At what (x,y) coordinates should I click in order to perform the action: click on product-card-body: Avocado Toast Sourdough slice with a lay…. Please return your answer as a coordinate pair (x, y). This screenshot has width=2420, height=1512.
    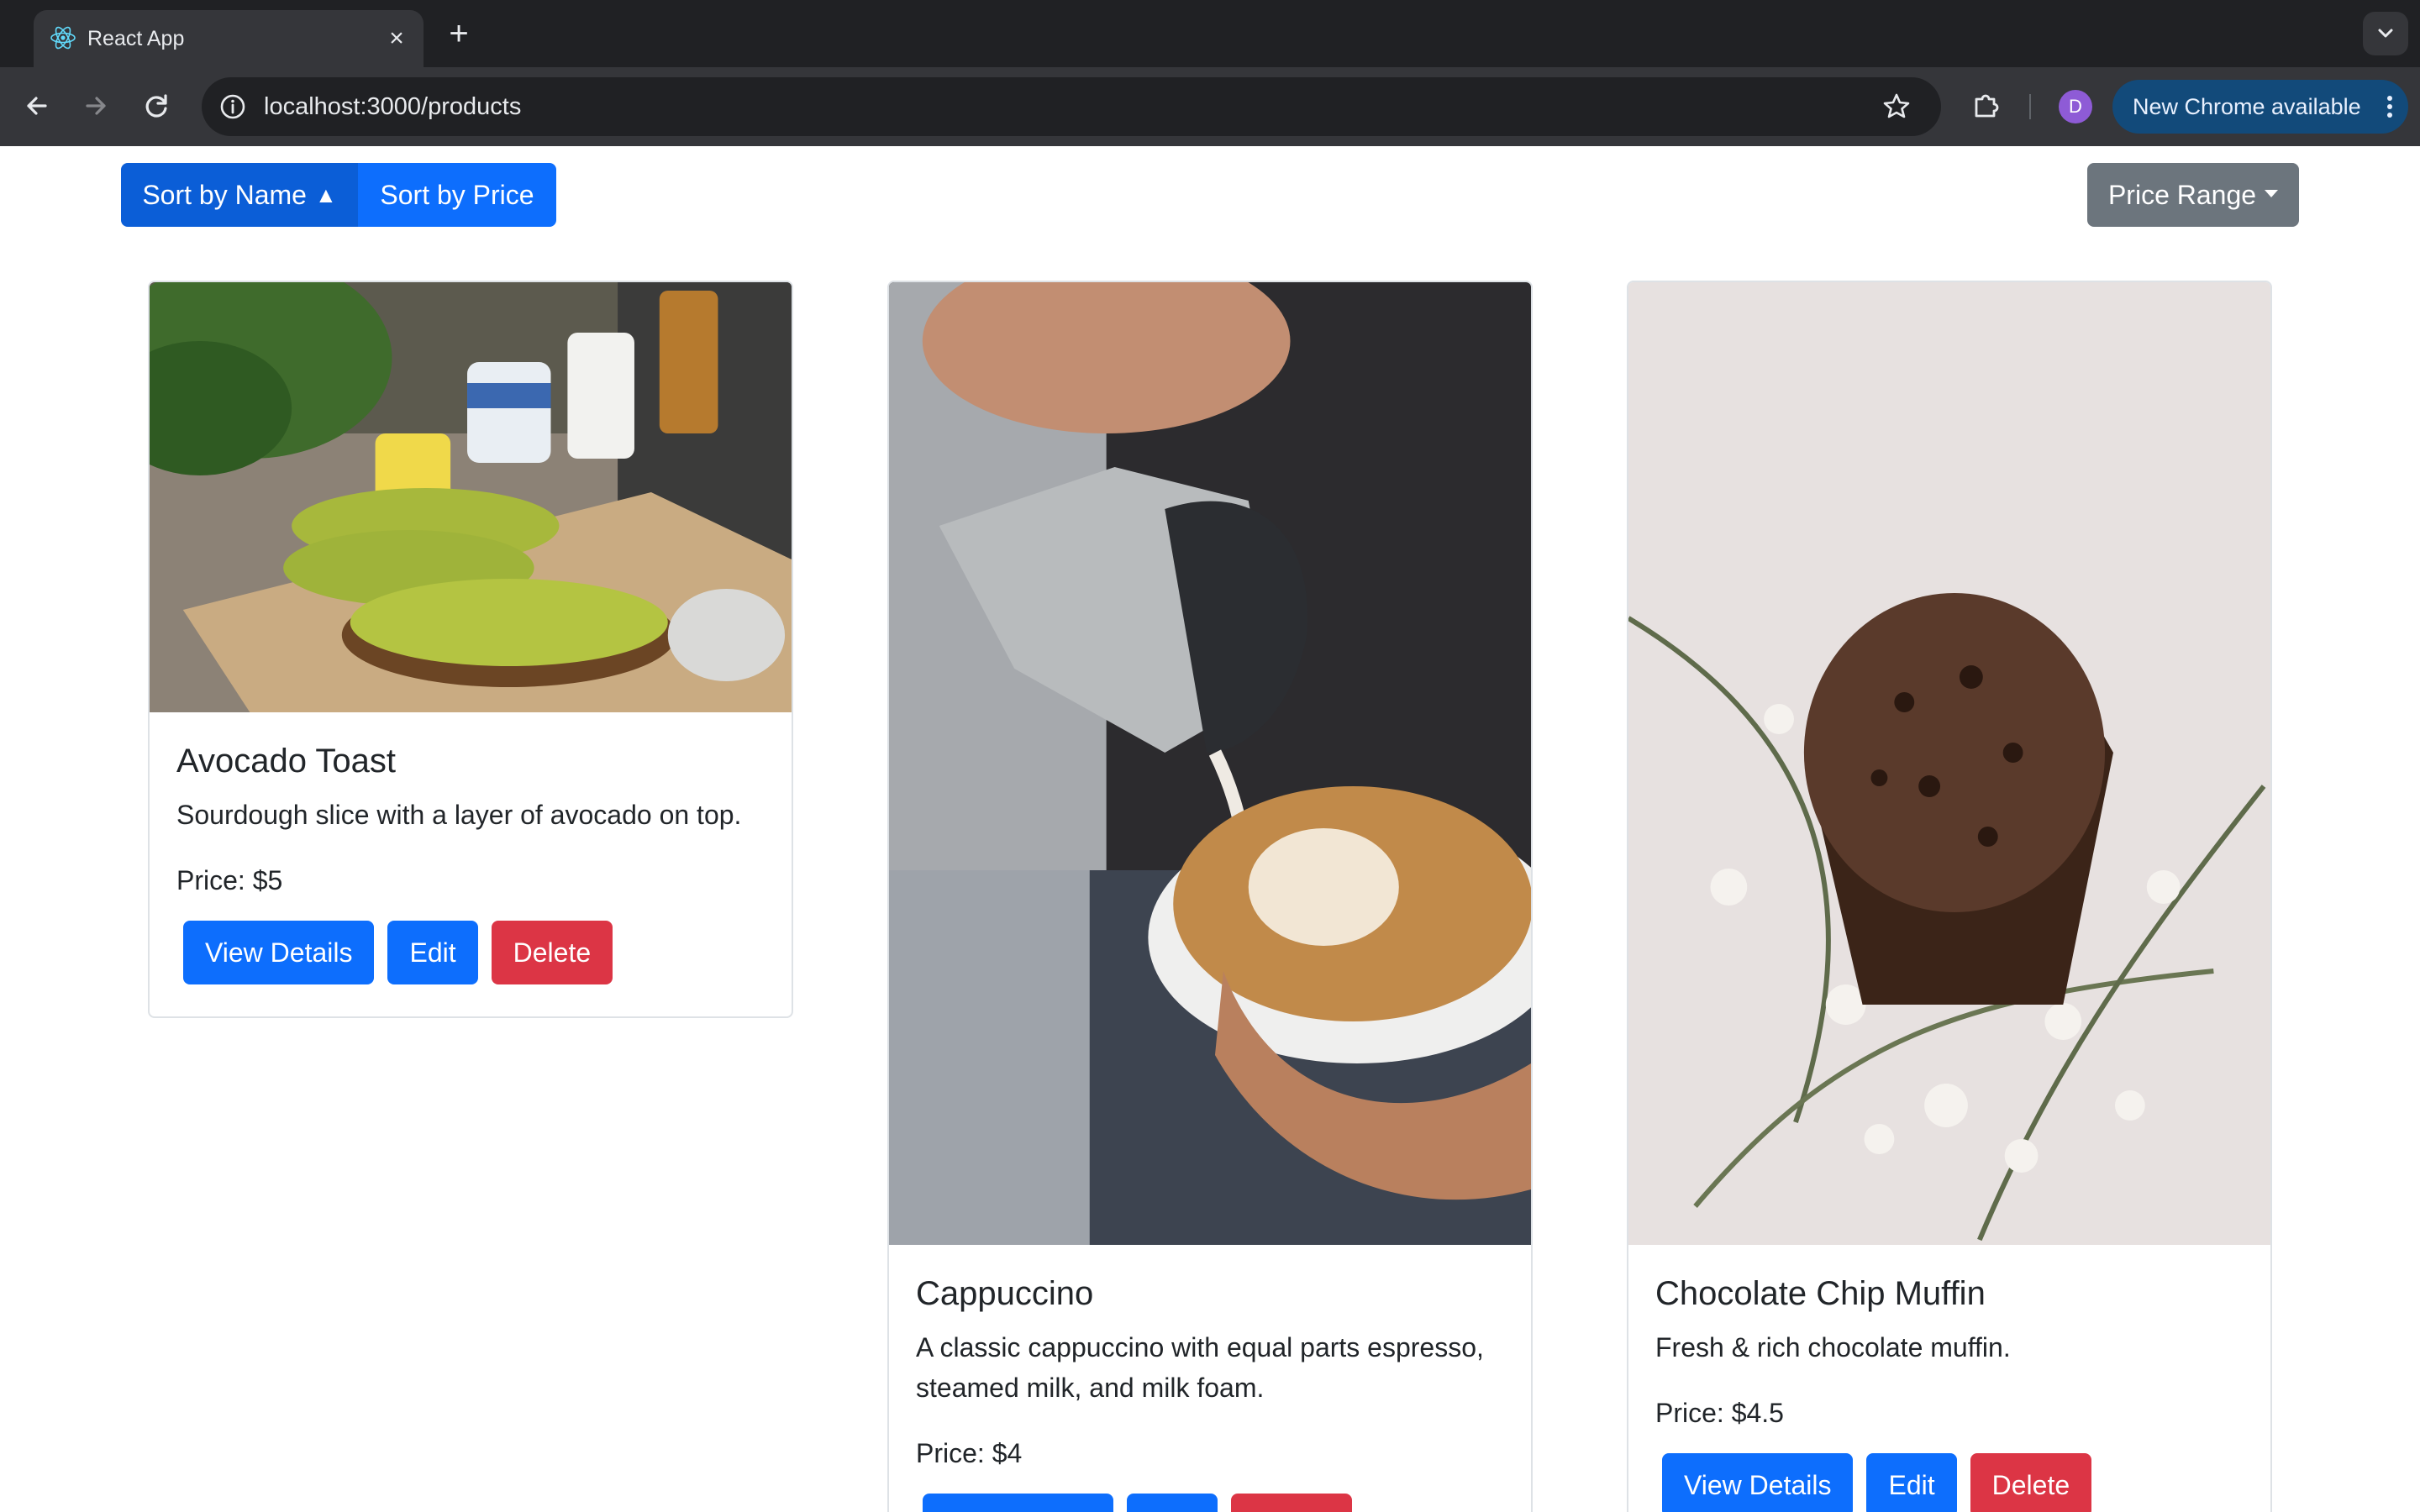
    Looking at the image, I should click on (471, 848).